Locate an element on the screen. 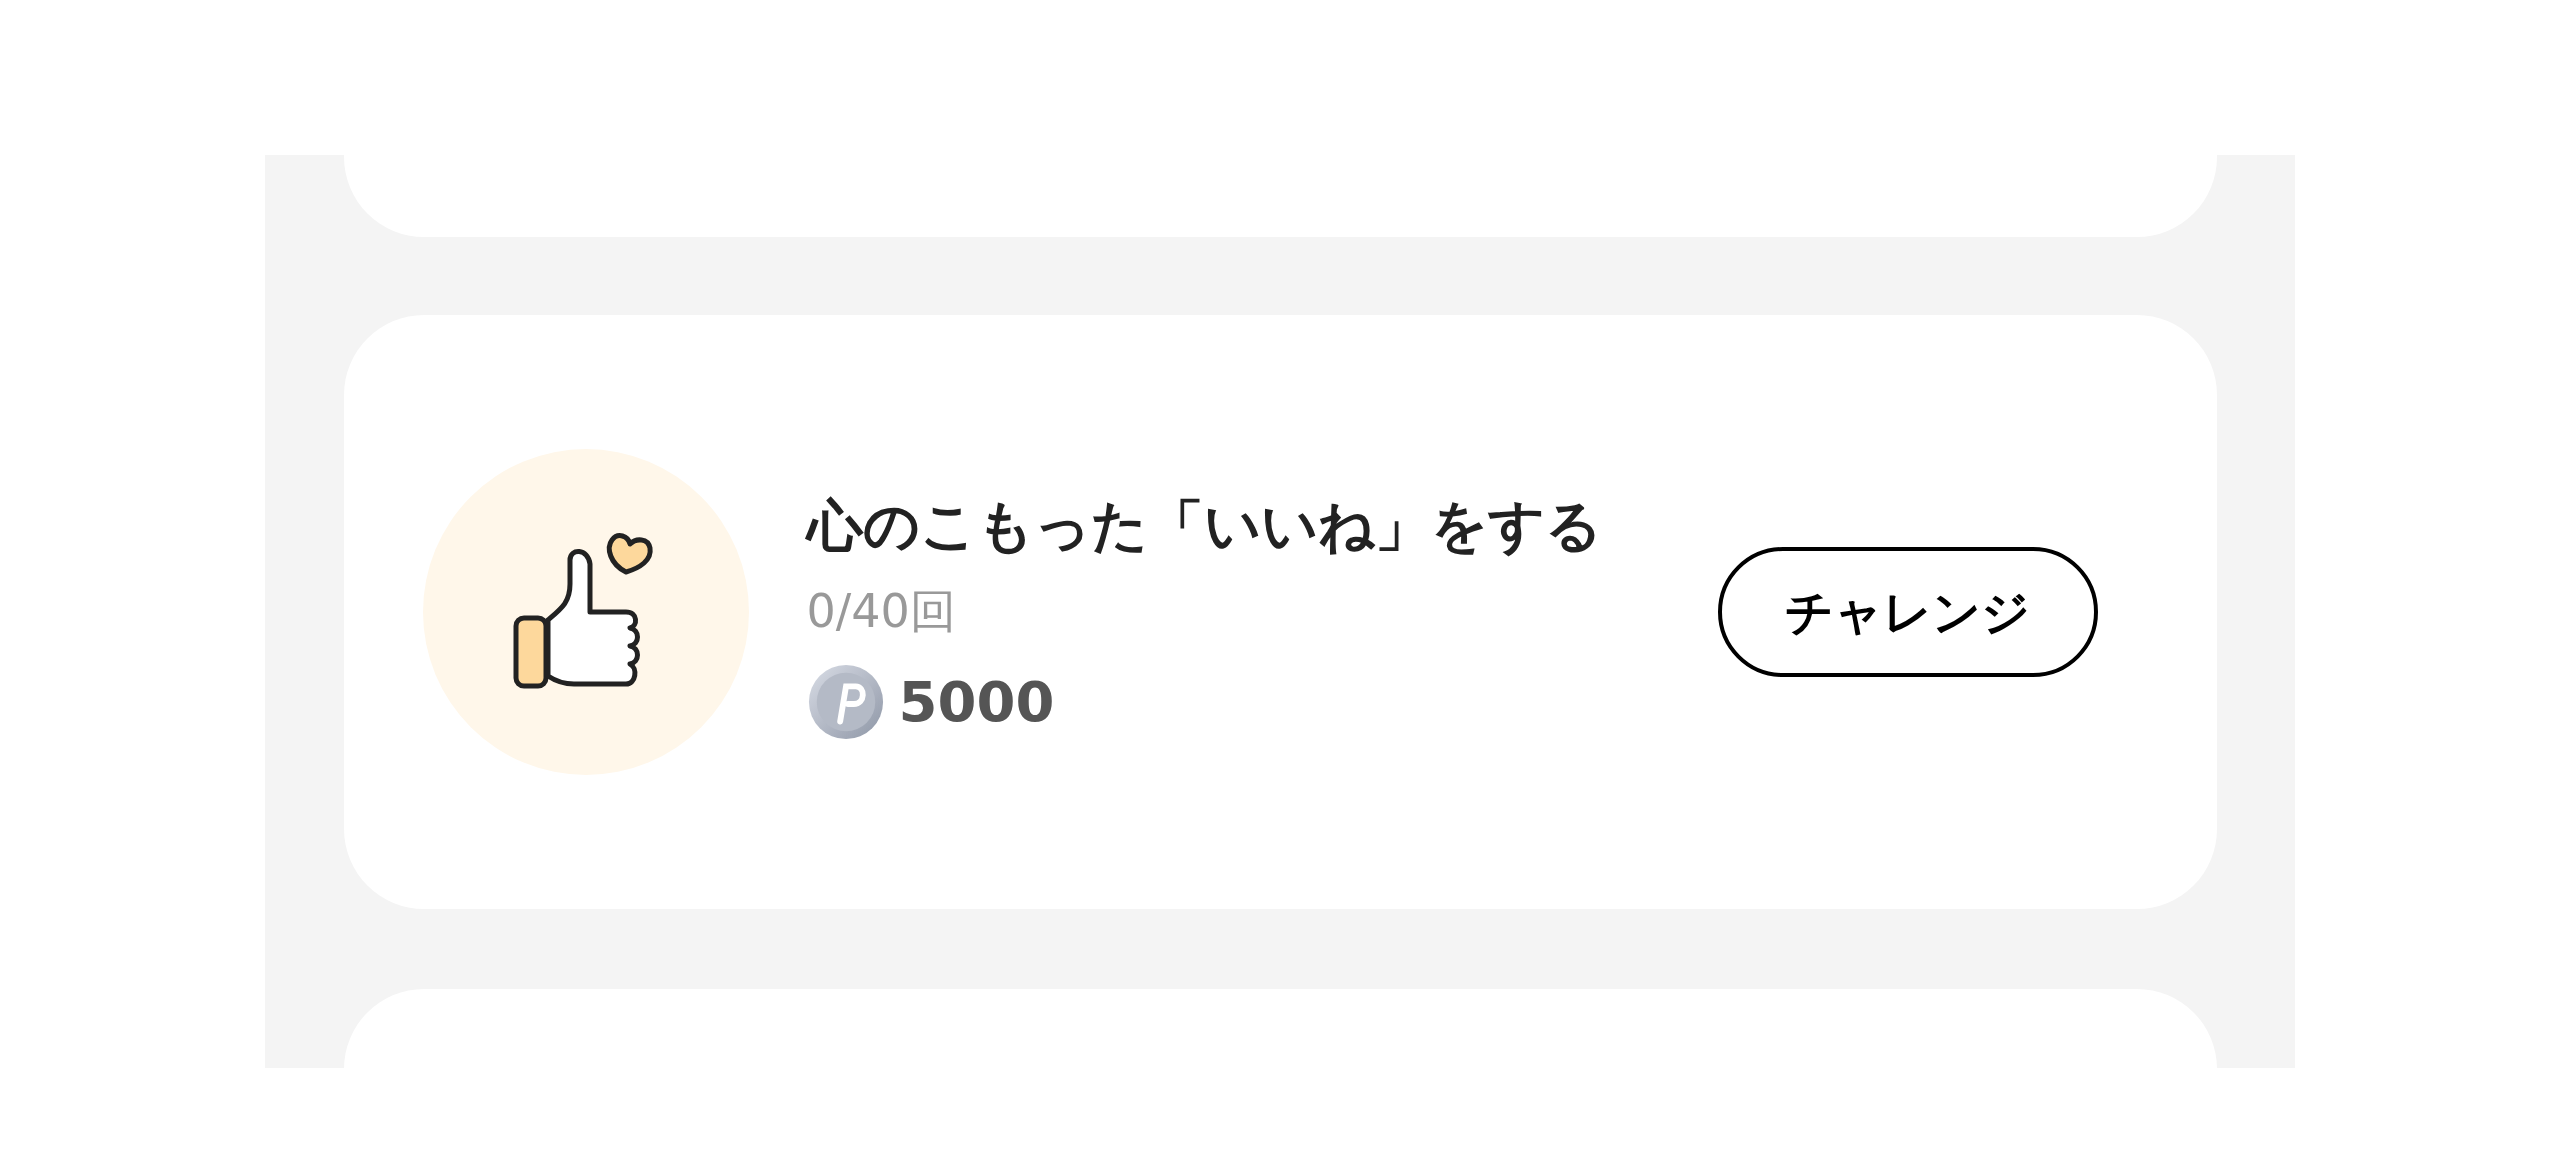 Image resolution: width=2560 pixels, height=1150 pixels. progress-count: 0/40回 is located at coordinates (881, 611).